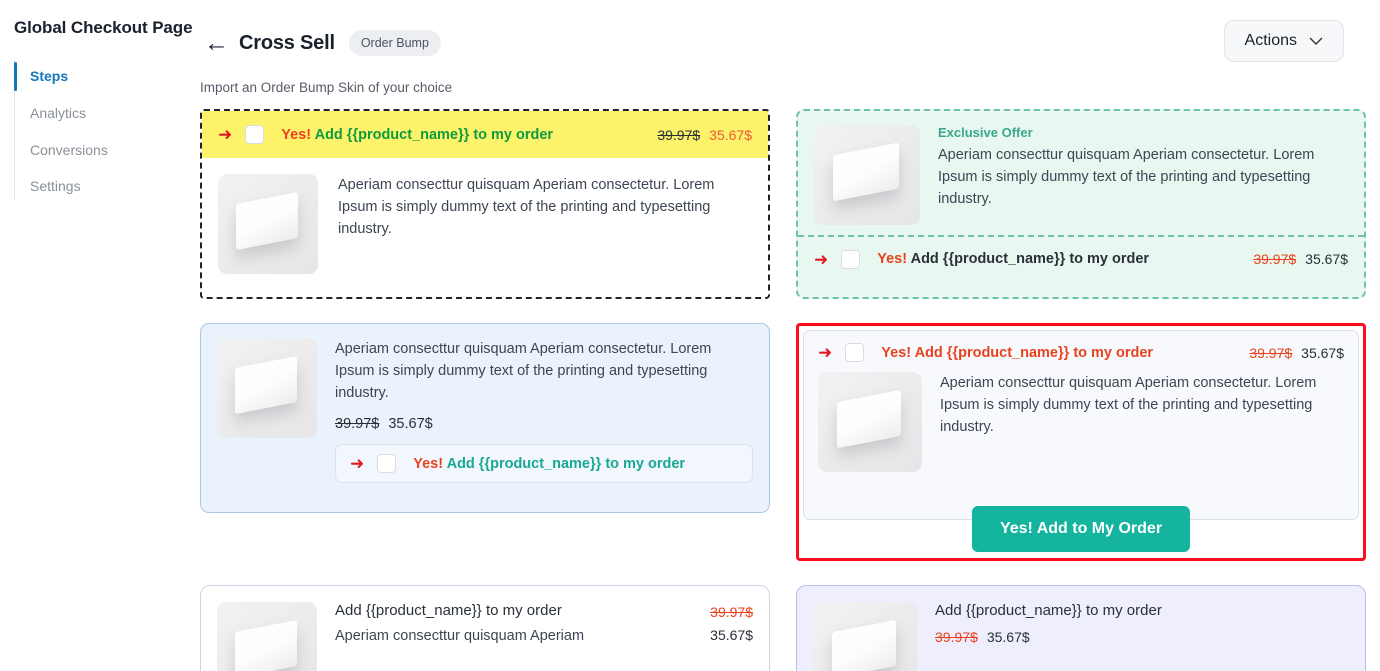 The width and height of the screenshot is (1380, 671). What do you see at coordinates (357, 424) in the screenshot?
I see `skin3-old-price: 39.97$` at bounding box center [357, 424].